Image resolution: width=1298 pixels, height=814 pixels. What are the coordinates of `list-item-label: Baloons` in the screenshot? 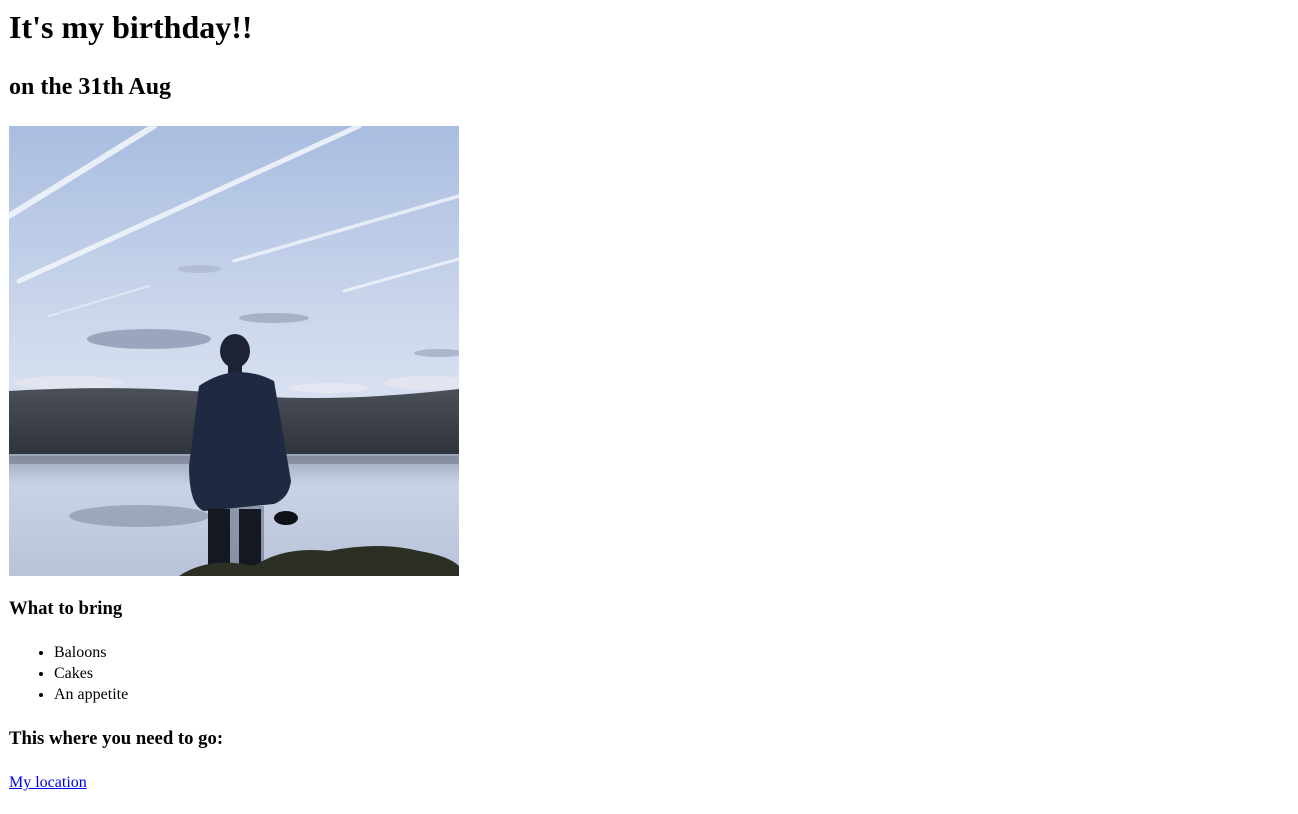 It's located at (80, 652).